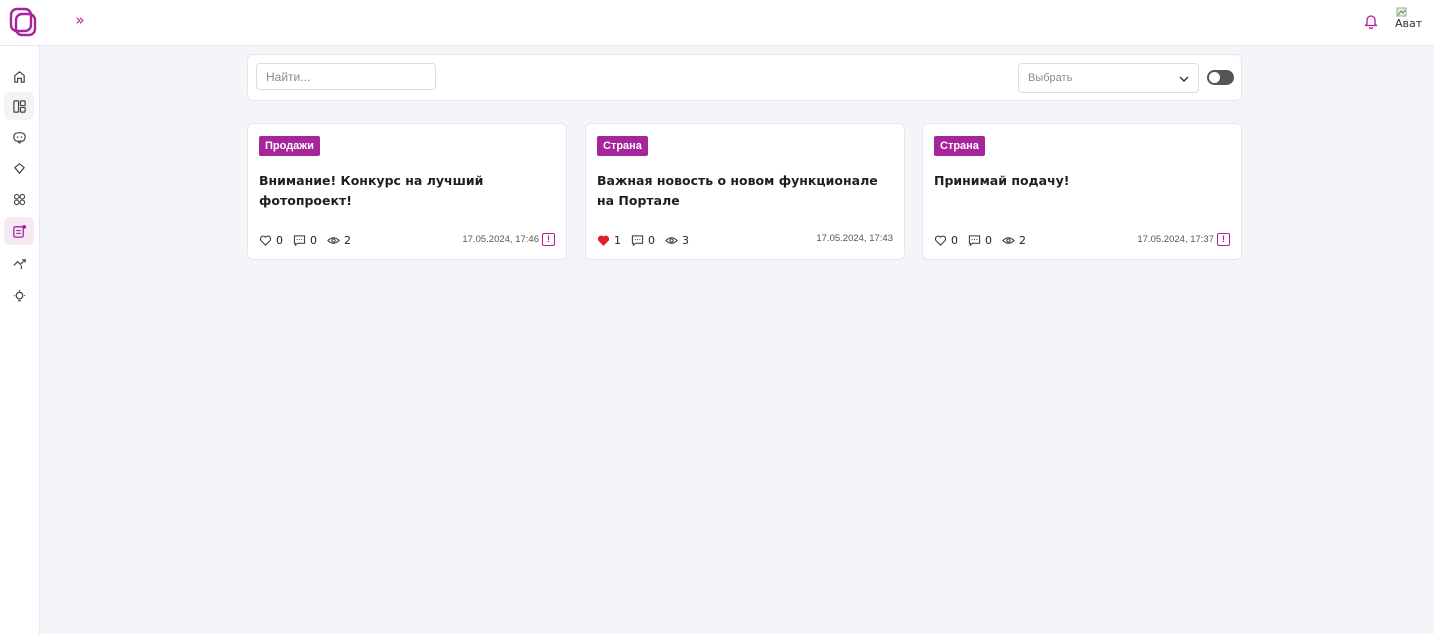 This screenshot has width=1434, height=634. What do you see at coordinates (1371, 21) in the screenshot?
I see `bell-icon` at bounding box center [1371, 21].